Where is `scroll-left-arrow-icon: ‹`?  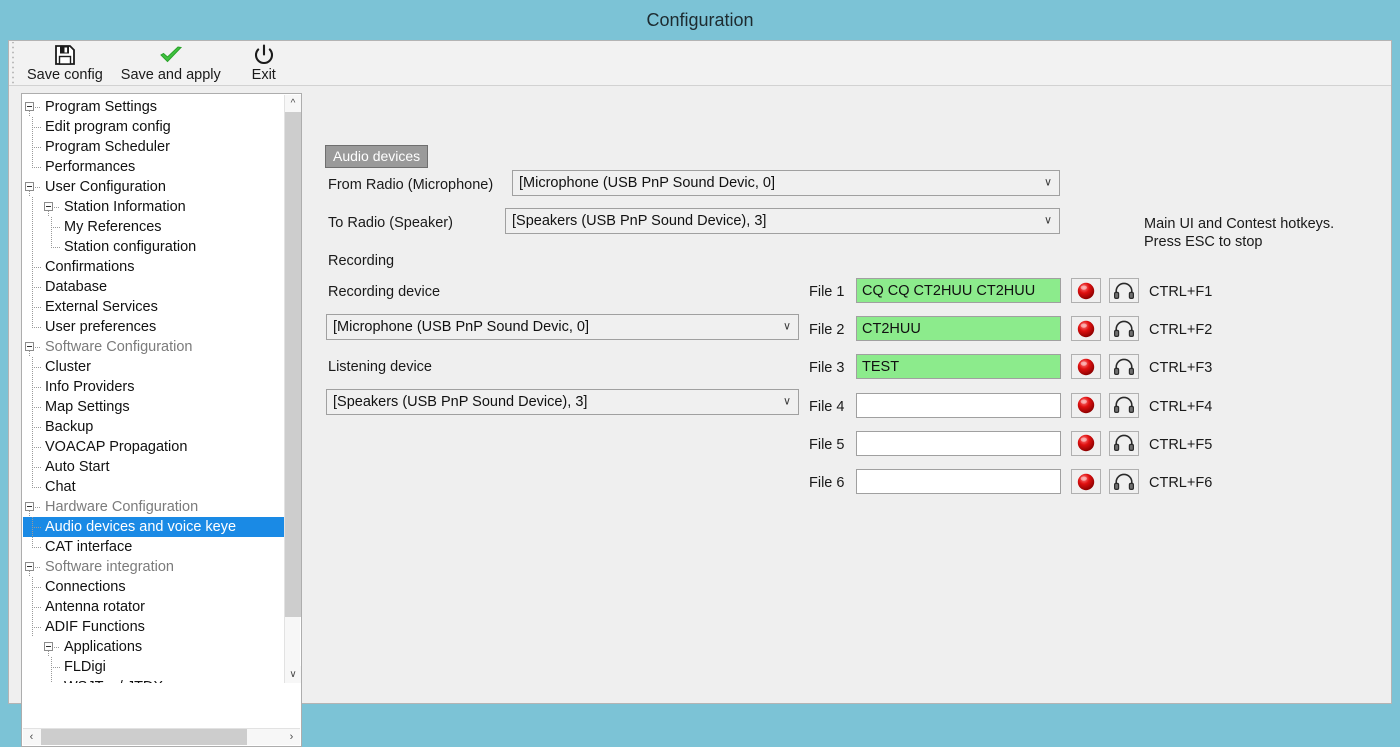
scroll-left-arrow-icon: ‹ is located at coordinates (31, 737).